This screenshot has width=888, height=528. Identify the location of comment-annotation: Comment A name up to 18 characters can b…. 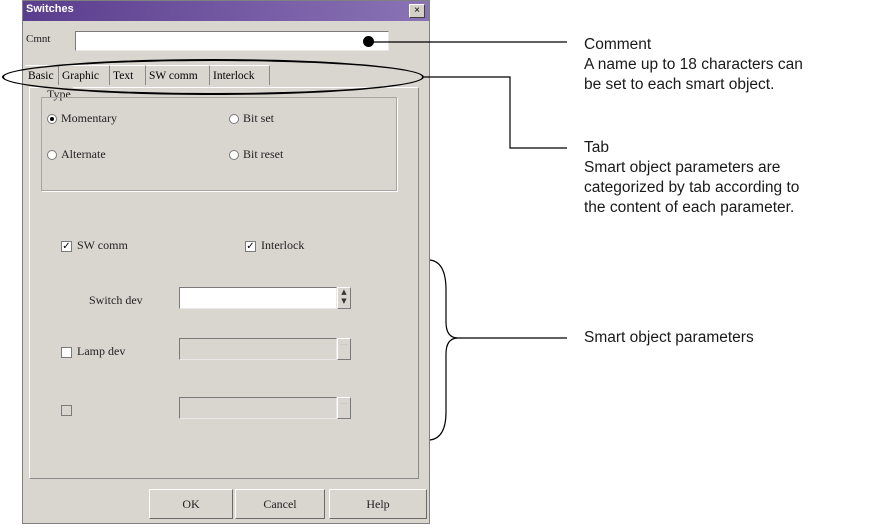
(693, 65).